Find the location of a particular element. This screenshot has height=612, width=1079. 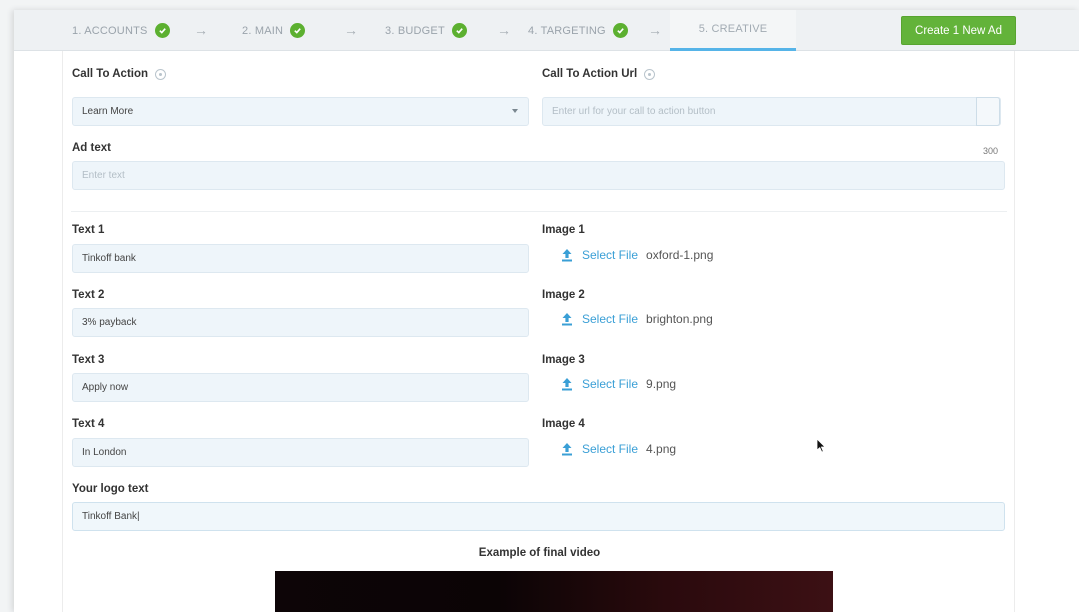

text-2-label: Text 2 is located at coordinates (88, 295).